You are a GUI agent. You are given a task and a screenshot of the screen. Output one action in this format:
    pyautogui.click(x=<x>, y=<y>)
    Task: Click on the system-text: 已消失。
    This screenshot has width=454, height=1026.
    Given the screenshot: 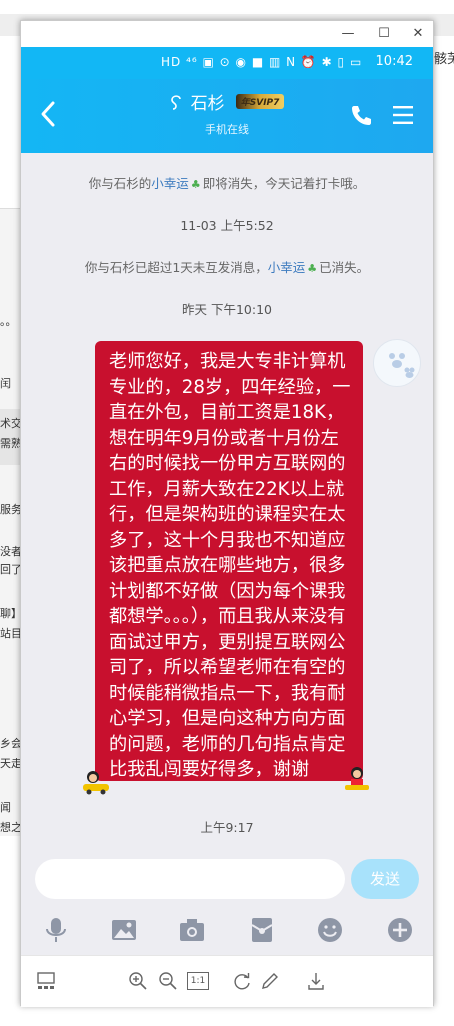 What is the action you would take?
    pyautogui.click(x=344, y=267)
    